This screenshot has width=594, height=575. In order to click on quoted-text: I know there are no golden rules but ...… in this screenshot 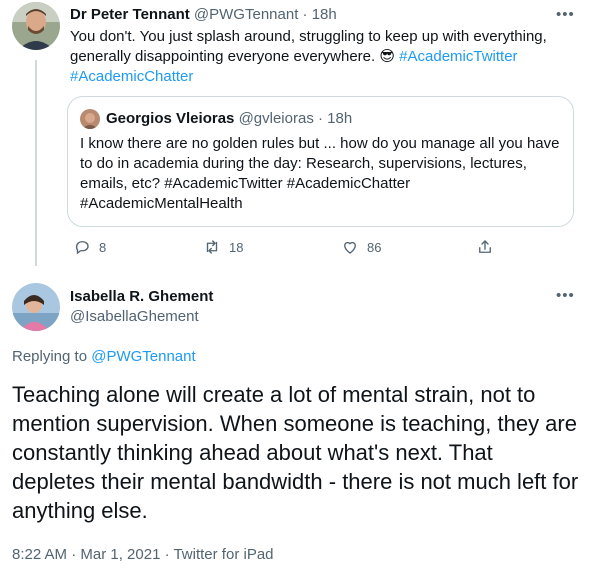, I will do `click(320, 173)`.